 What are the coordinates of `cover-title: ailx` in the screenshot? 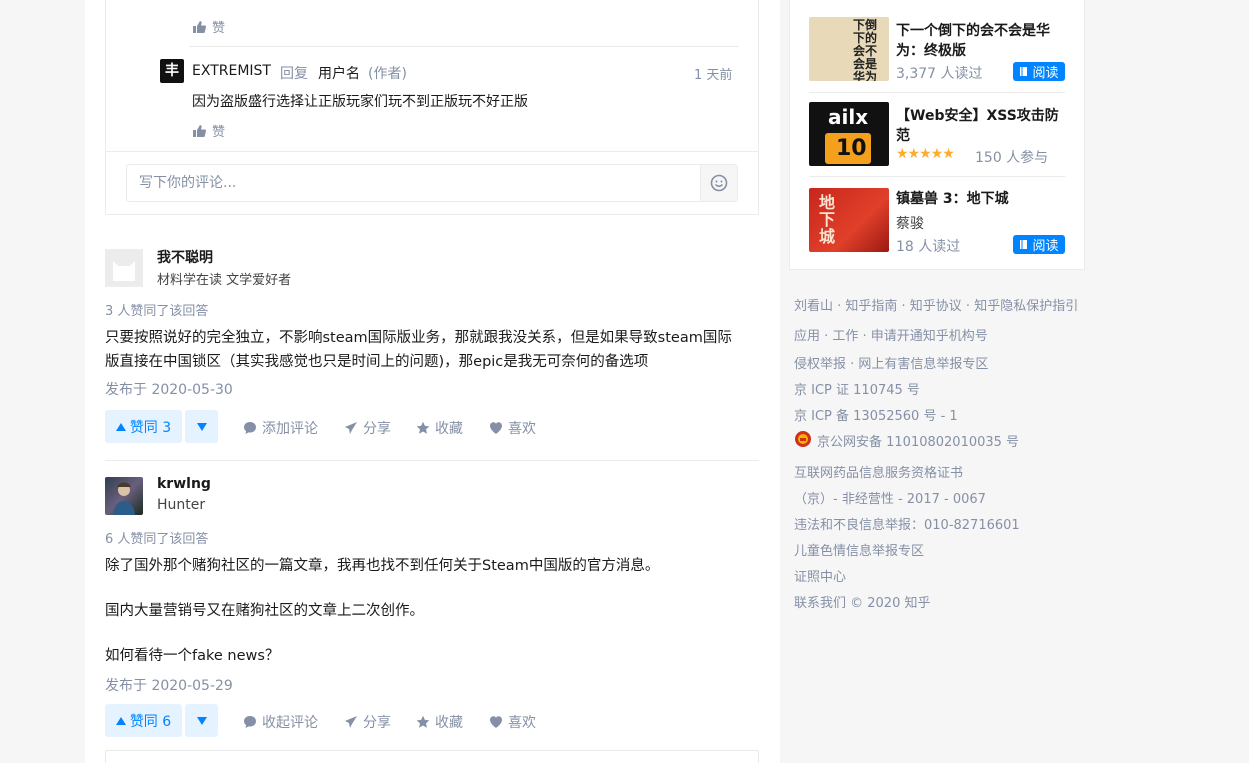 It's located at (848, 117).